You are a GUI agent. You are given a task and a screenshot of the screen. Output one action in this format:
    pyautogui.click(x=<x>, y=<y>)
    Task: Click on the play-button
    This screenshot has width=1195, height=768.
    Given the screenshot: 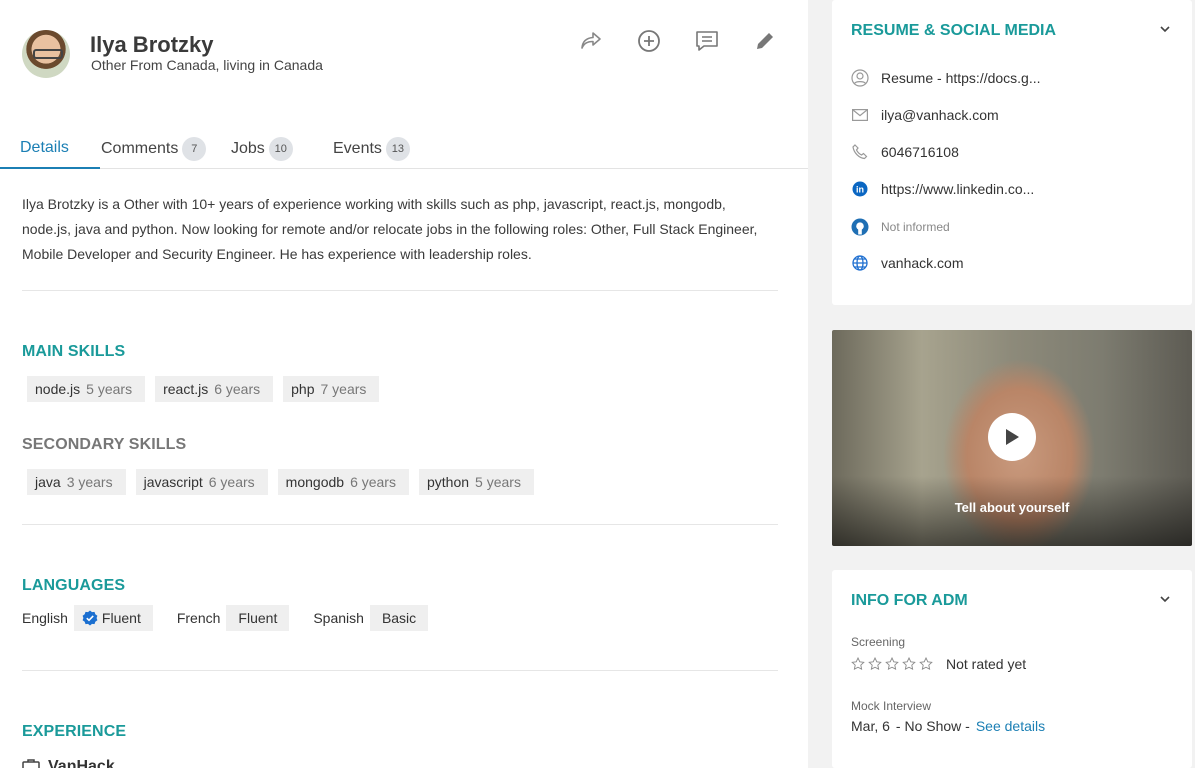 What is the action you would take?
    pyautogui.click(x=1012, y=437)
    